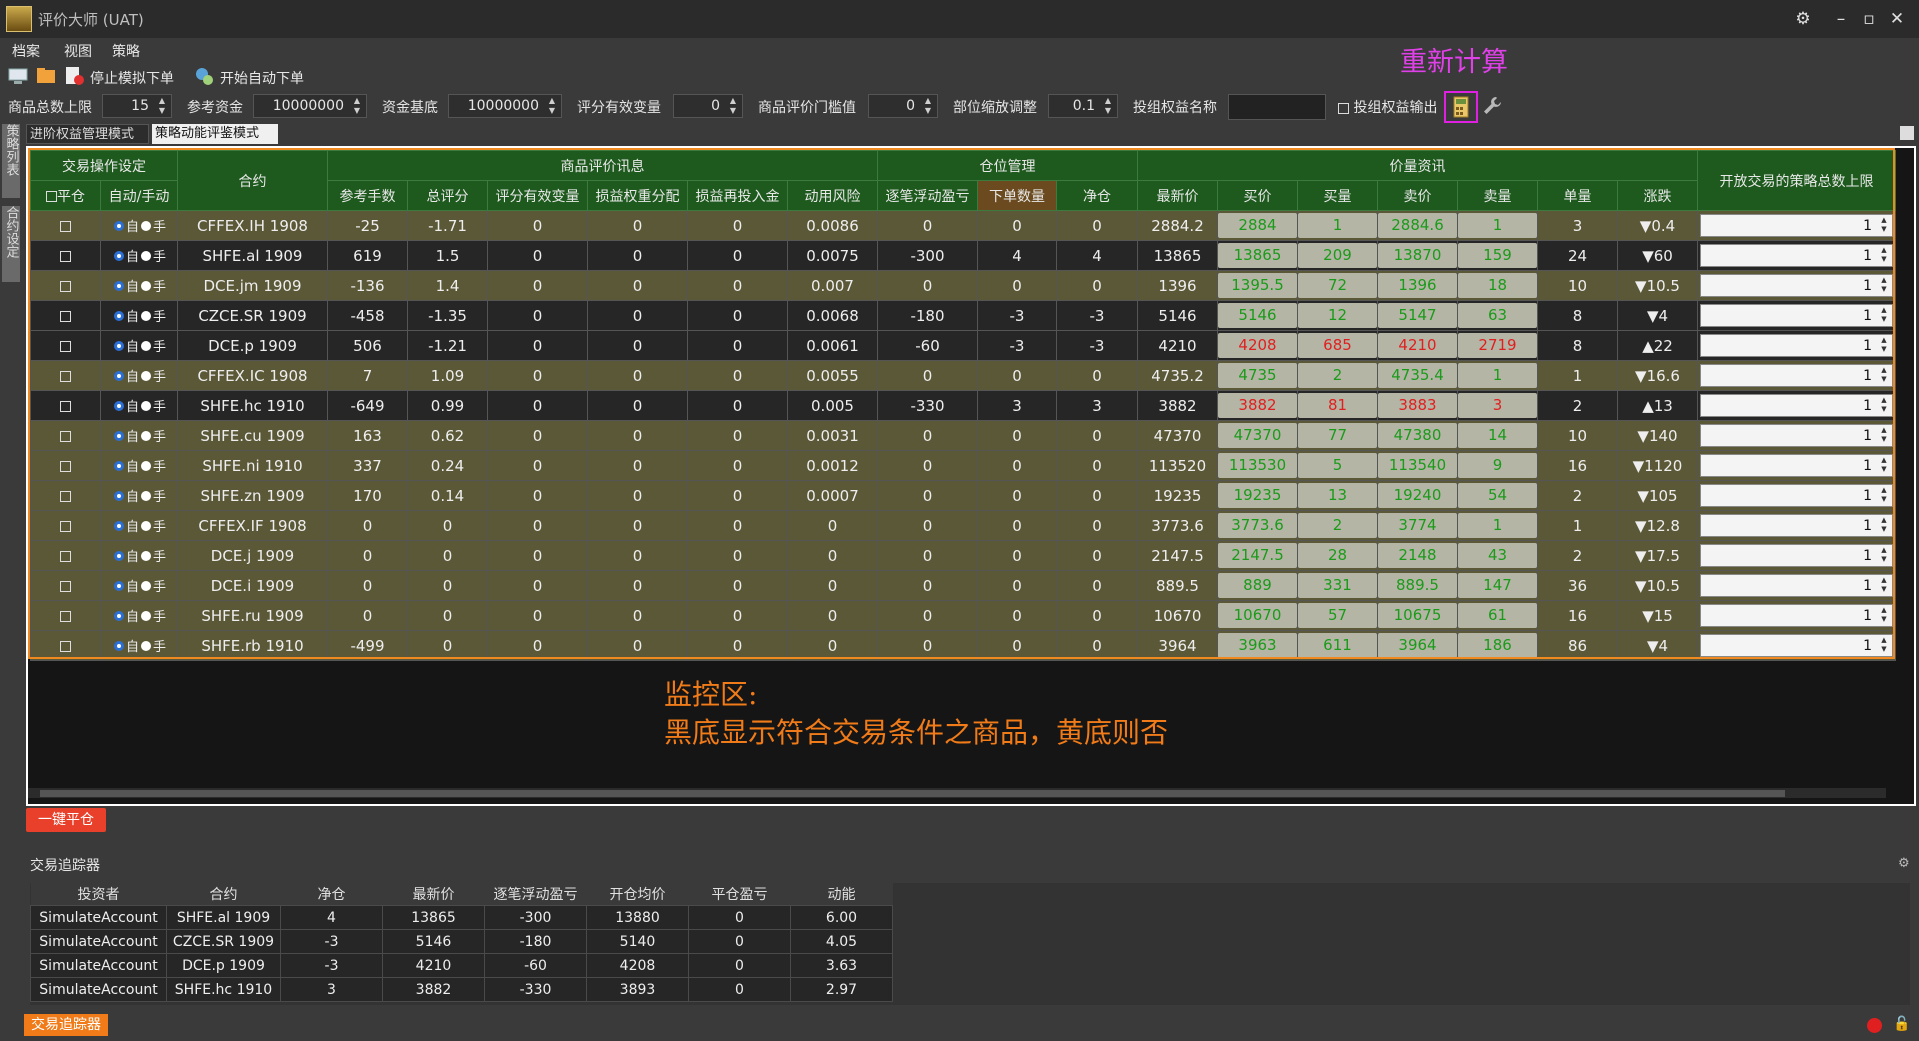 This screenshot has height=1041, width=1919. I want to click on tracker-col-header: 平仓盈亏, so click(739, 894).